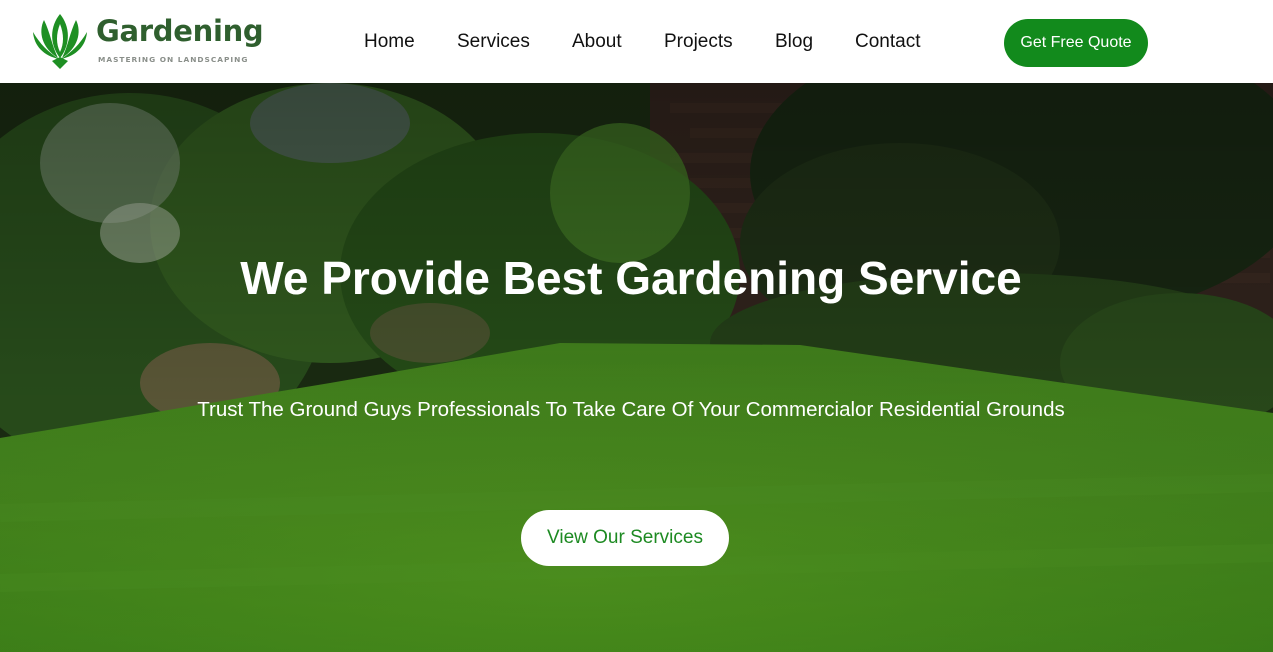  Describe the element at coordinates (180, 31) in the screenshot. I see `brand-name: Gardening` at that location.